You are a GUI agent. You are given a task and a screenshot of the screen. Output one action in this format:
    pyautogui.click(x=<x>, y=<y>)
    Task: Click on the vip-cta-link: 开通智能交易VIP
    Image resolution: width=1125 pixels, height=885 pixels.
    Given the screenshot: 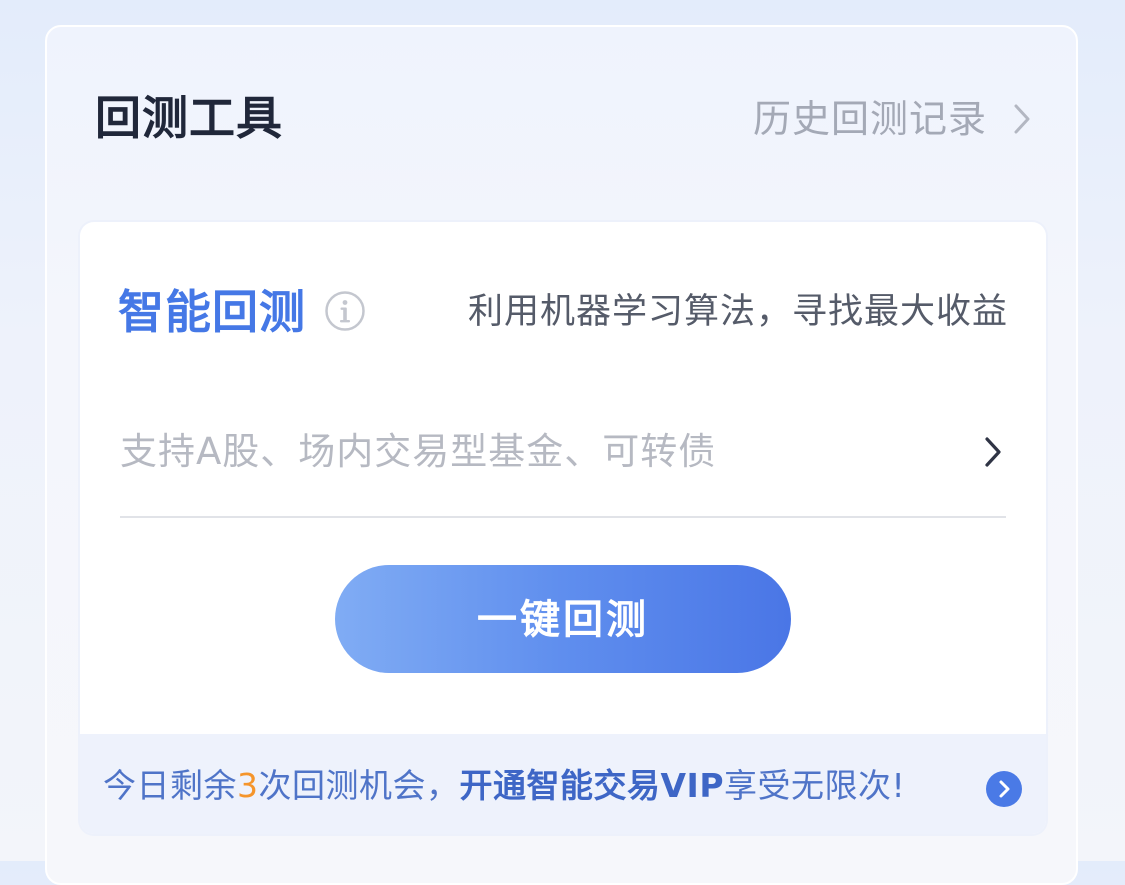 What is the action you would take?
    pyautogui.click(x=592, y=785)
    